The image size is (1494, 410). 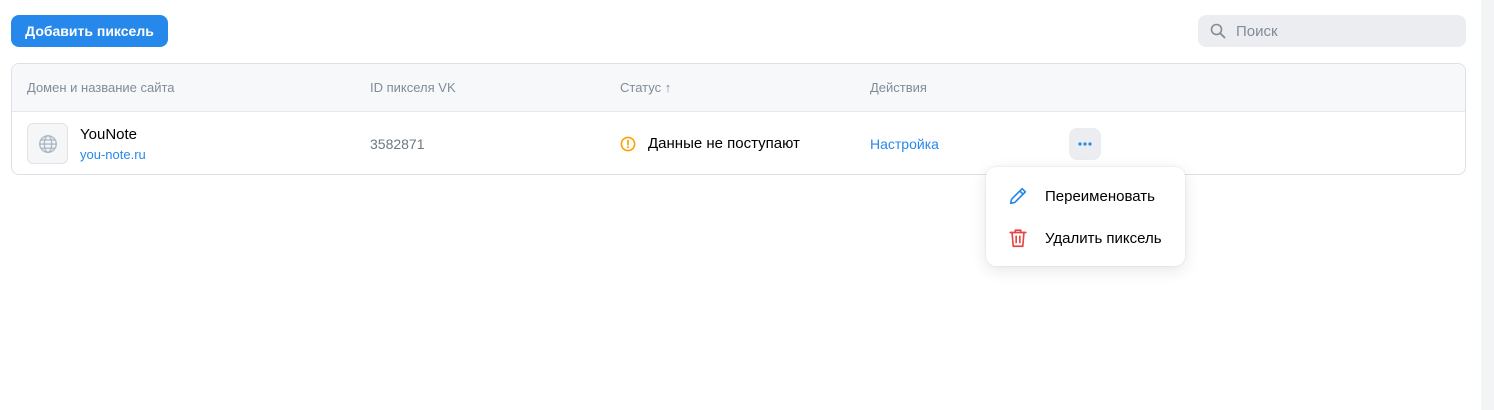 What do you see at coordinates (113, 154) in the screenshot?
I see `site-domain-link: you-note.ru` at bounding box center [113, 154].